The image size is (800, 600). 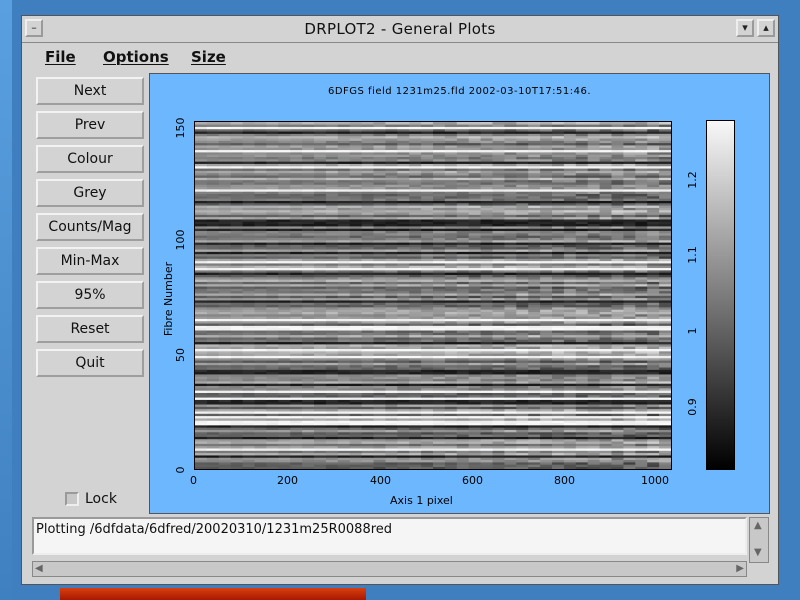 What do you see at coordinates (90, 329) in the screenshot?
I see `reset-button: Reset` at bounding box center [90, 329].